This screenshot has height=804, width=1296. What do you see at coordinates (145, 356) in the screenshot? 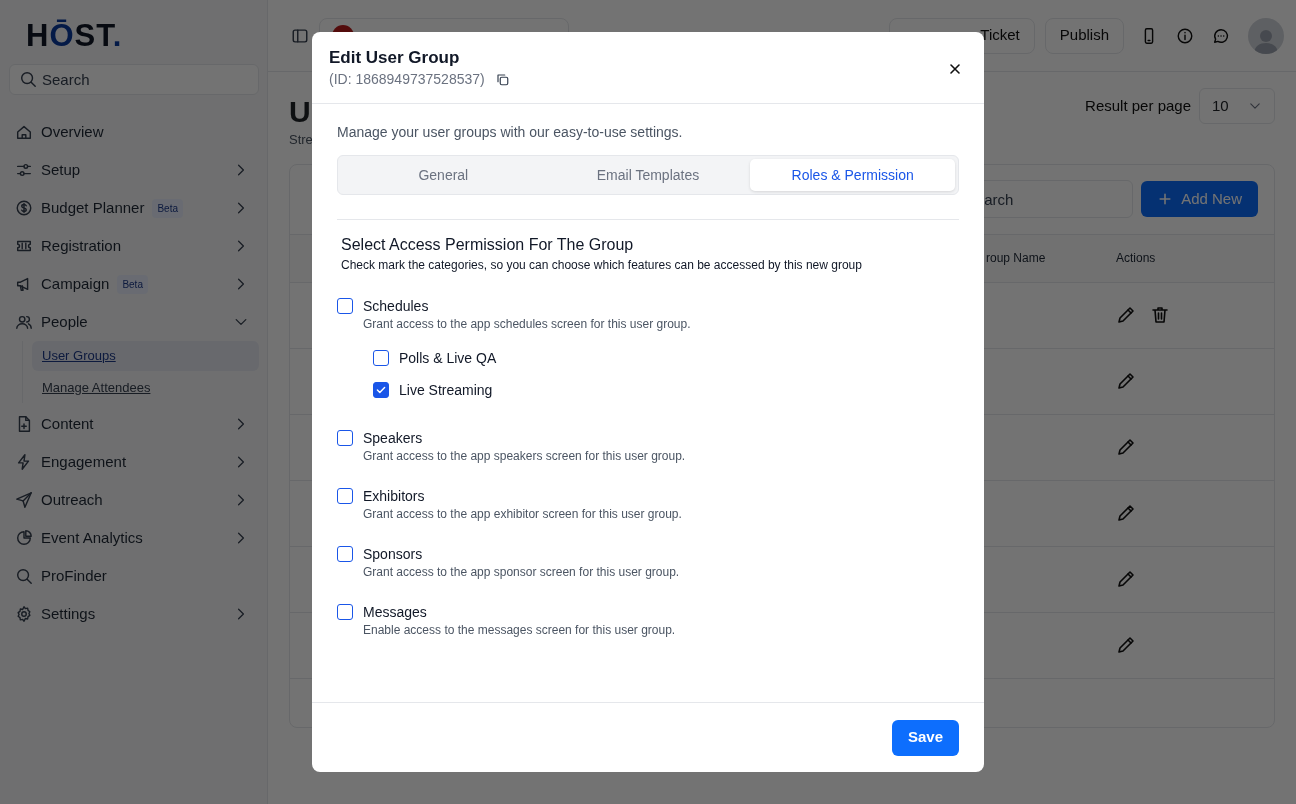
I see `sidebar-subitem: User Groups` at bounding box center [145, 356].